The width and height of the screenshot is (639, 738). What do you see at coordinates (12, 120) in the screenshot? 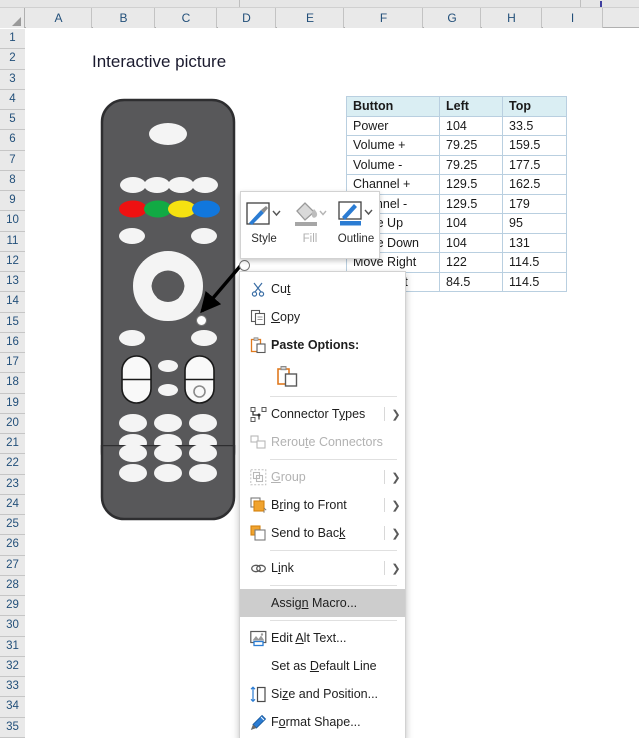
I see `row-header-5: 5` at bounding box center [12, 120].